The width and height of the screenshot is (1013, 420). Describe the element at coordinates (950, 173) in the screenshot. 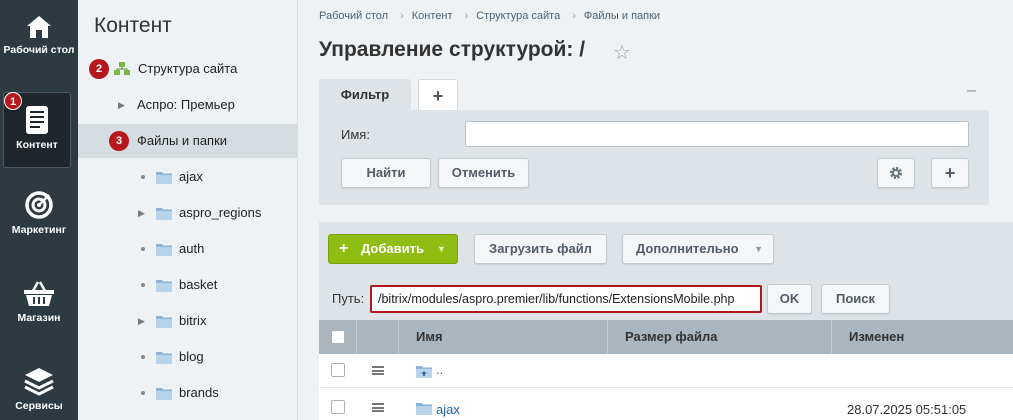

I see `add-filter-button: +` at that location.